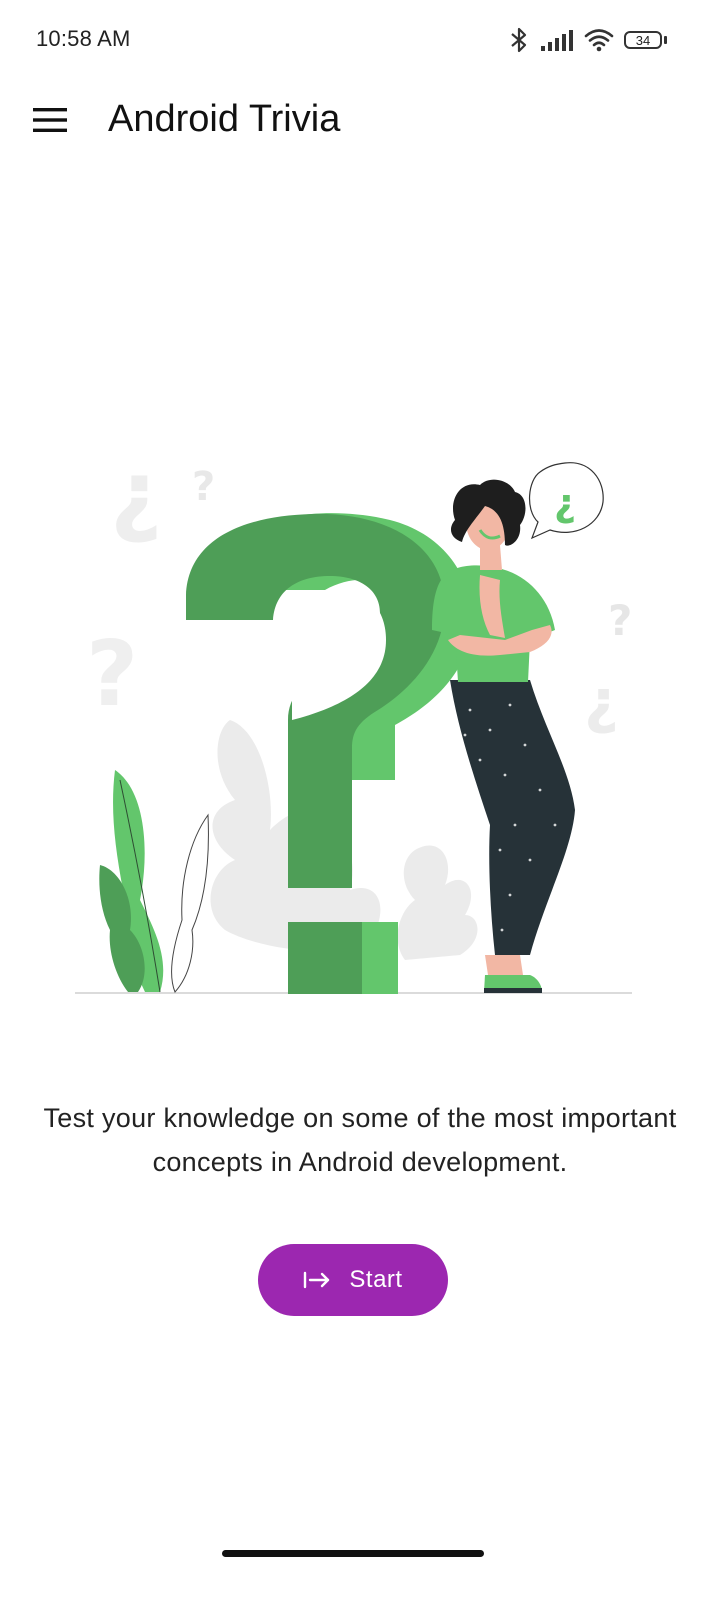 The width and height of the screenshot is (720, 1600). I want to click on start-button: Start, so click(353, 1280).